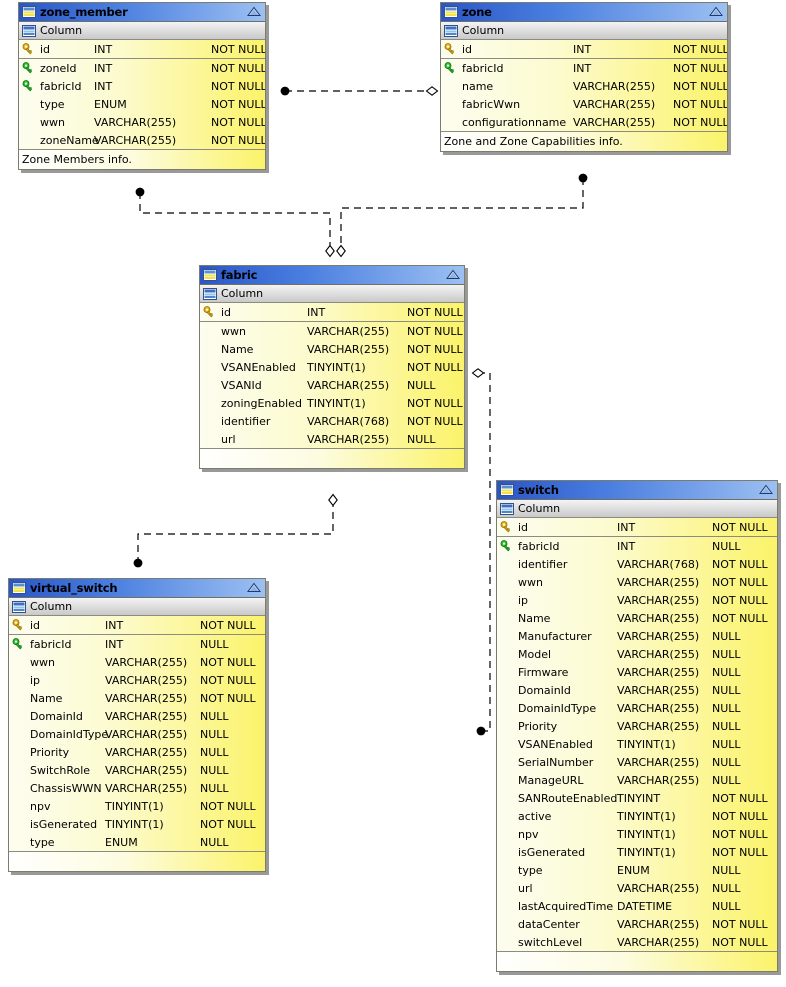 Image resolution: width=786 pixels, height=987 pixels. Describe the element at coordinates (142, 68) in the screenshot. I see `column-row: zoneId INT NOT NULL` at that location.